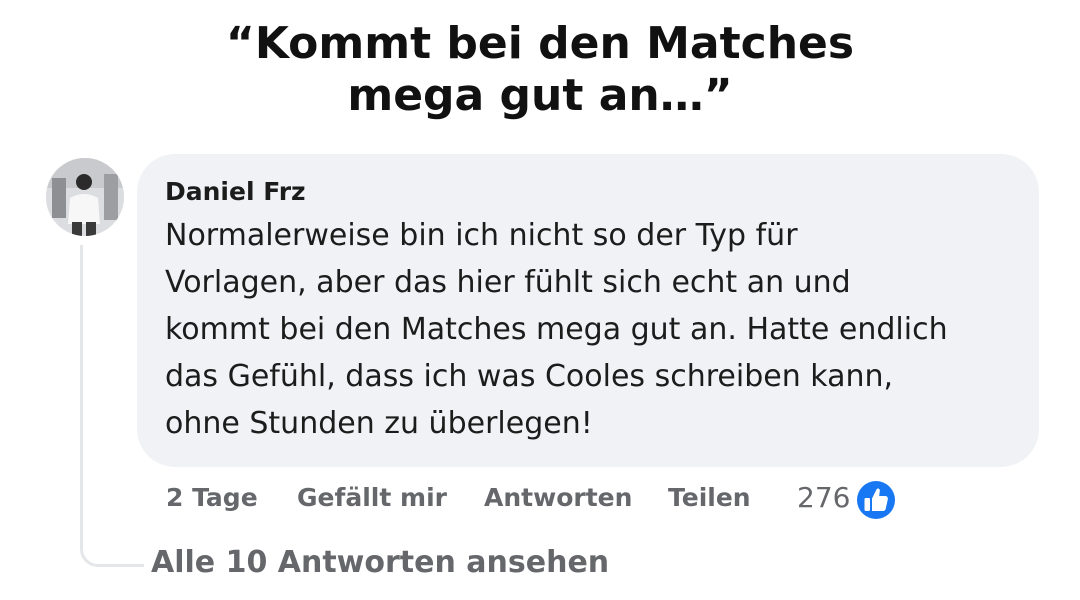 This screenshot has width=1080, height=600. Describe the element at coordinates (112, 406) in the screenshot. I see `reply-thread-line` at that location.